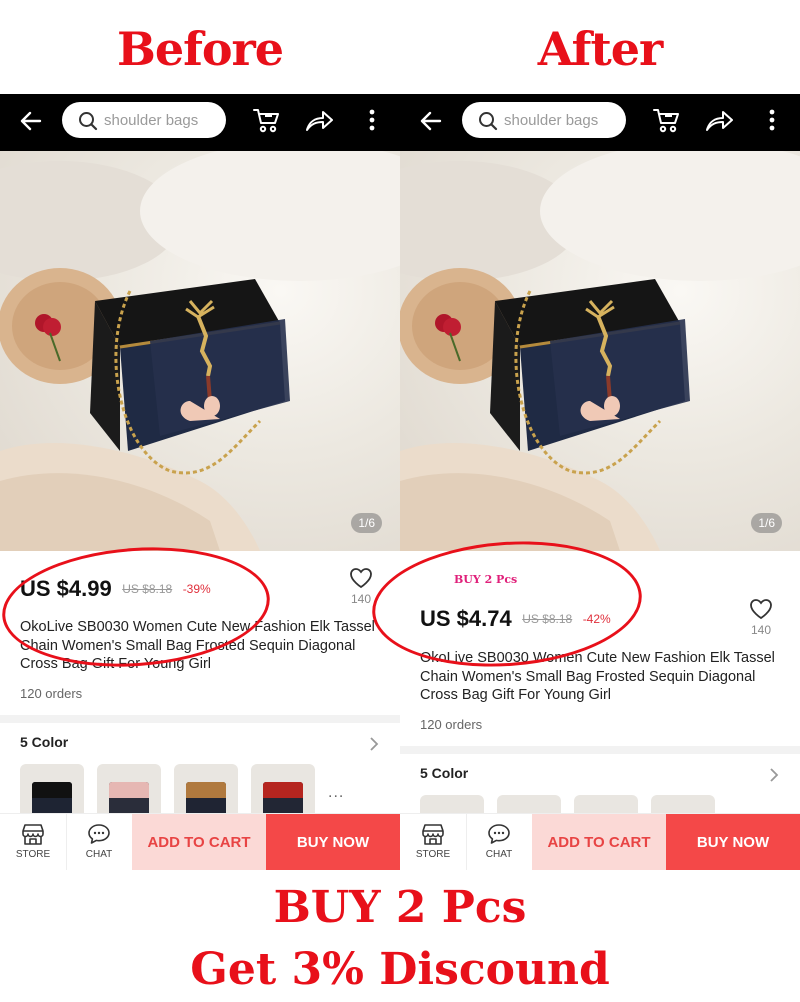  Describe the element at coordinates (52, 792) in the screenshot. I see `color-thumb-black` at that location.